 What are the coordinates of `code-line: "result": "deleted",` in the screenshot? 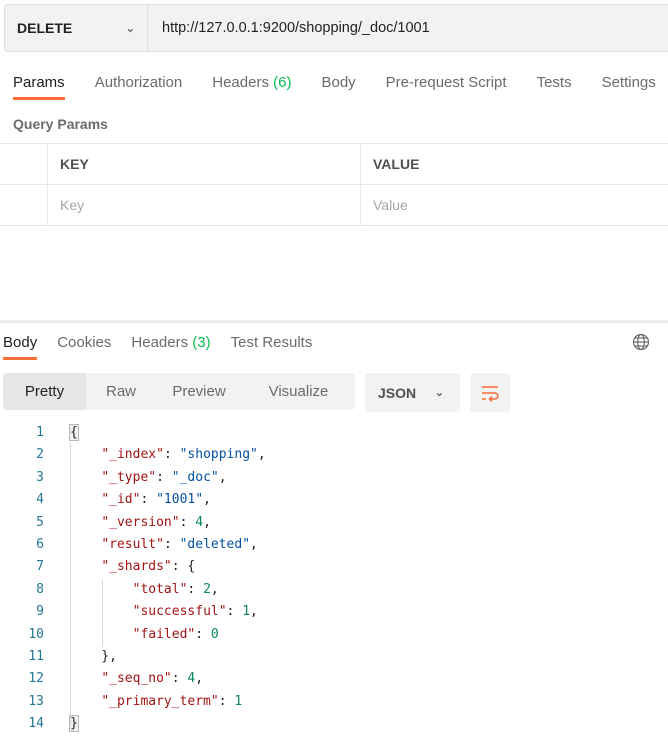 It's located at (164, 544).